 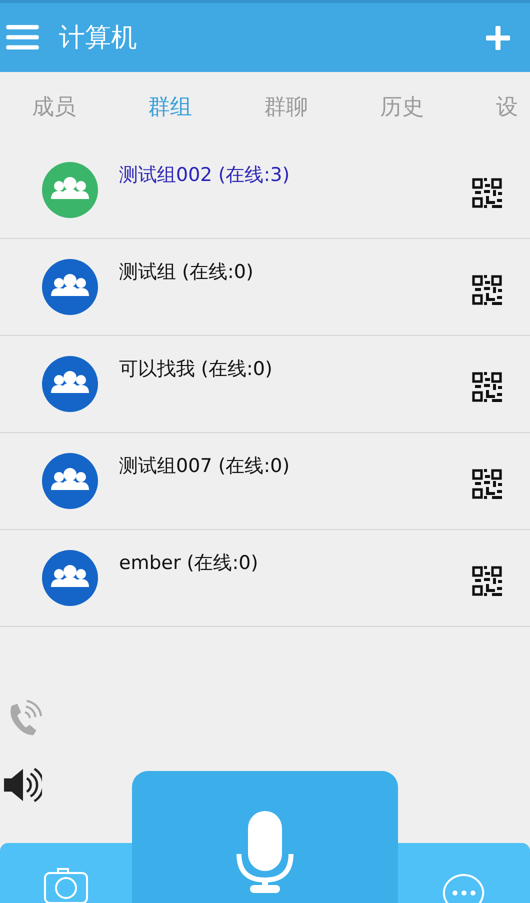 What do you see at coordinates (189, 563) in the screenshot?
I see `group-name: ember (在线:0)` at bounding box center [189, 563].